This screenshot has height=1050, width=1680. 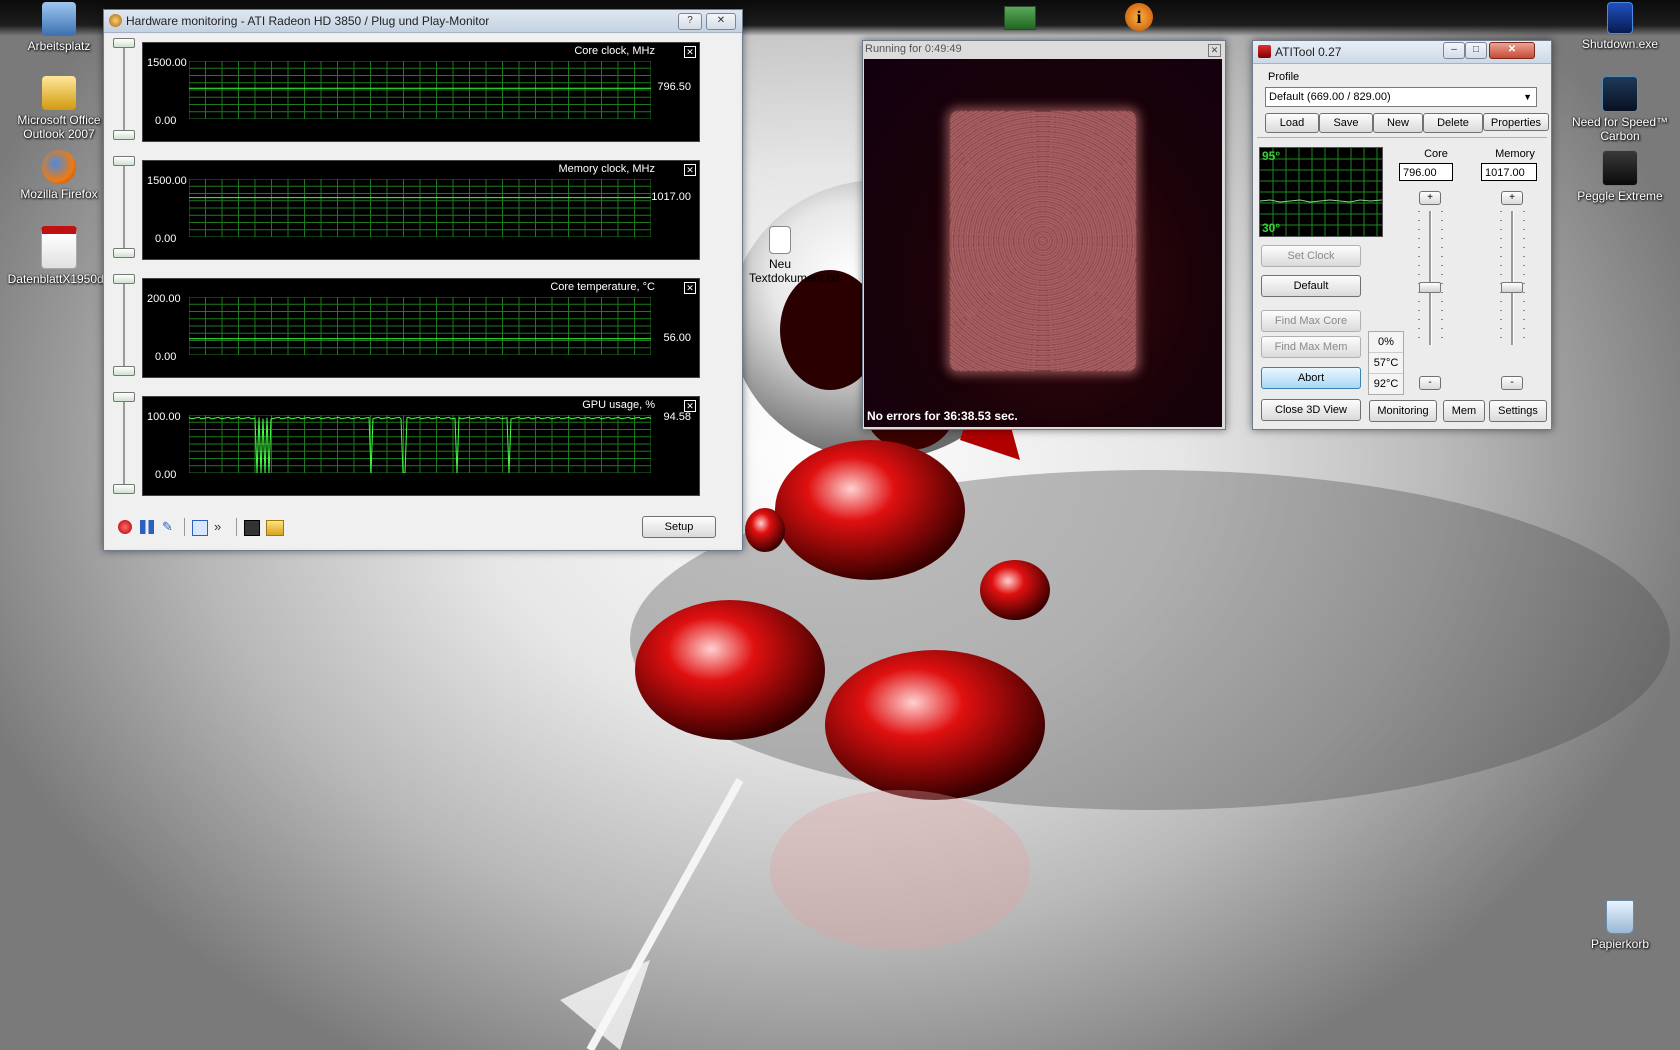 I want to click on text-file-icon, so click(x=780, y=240).